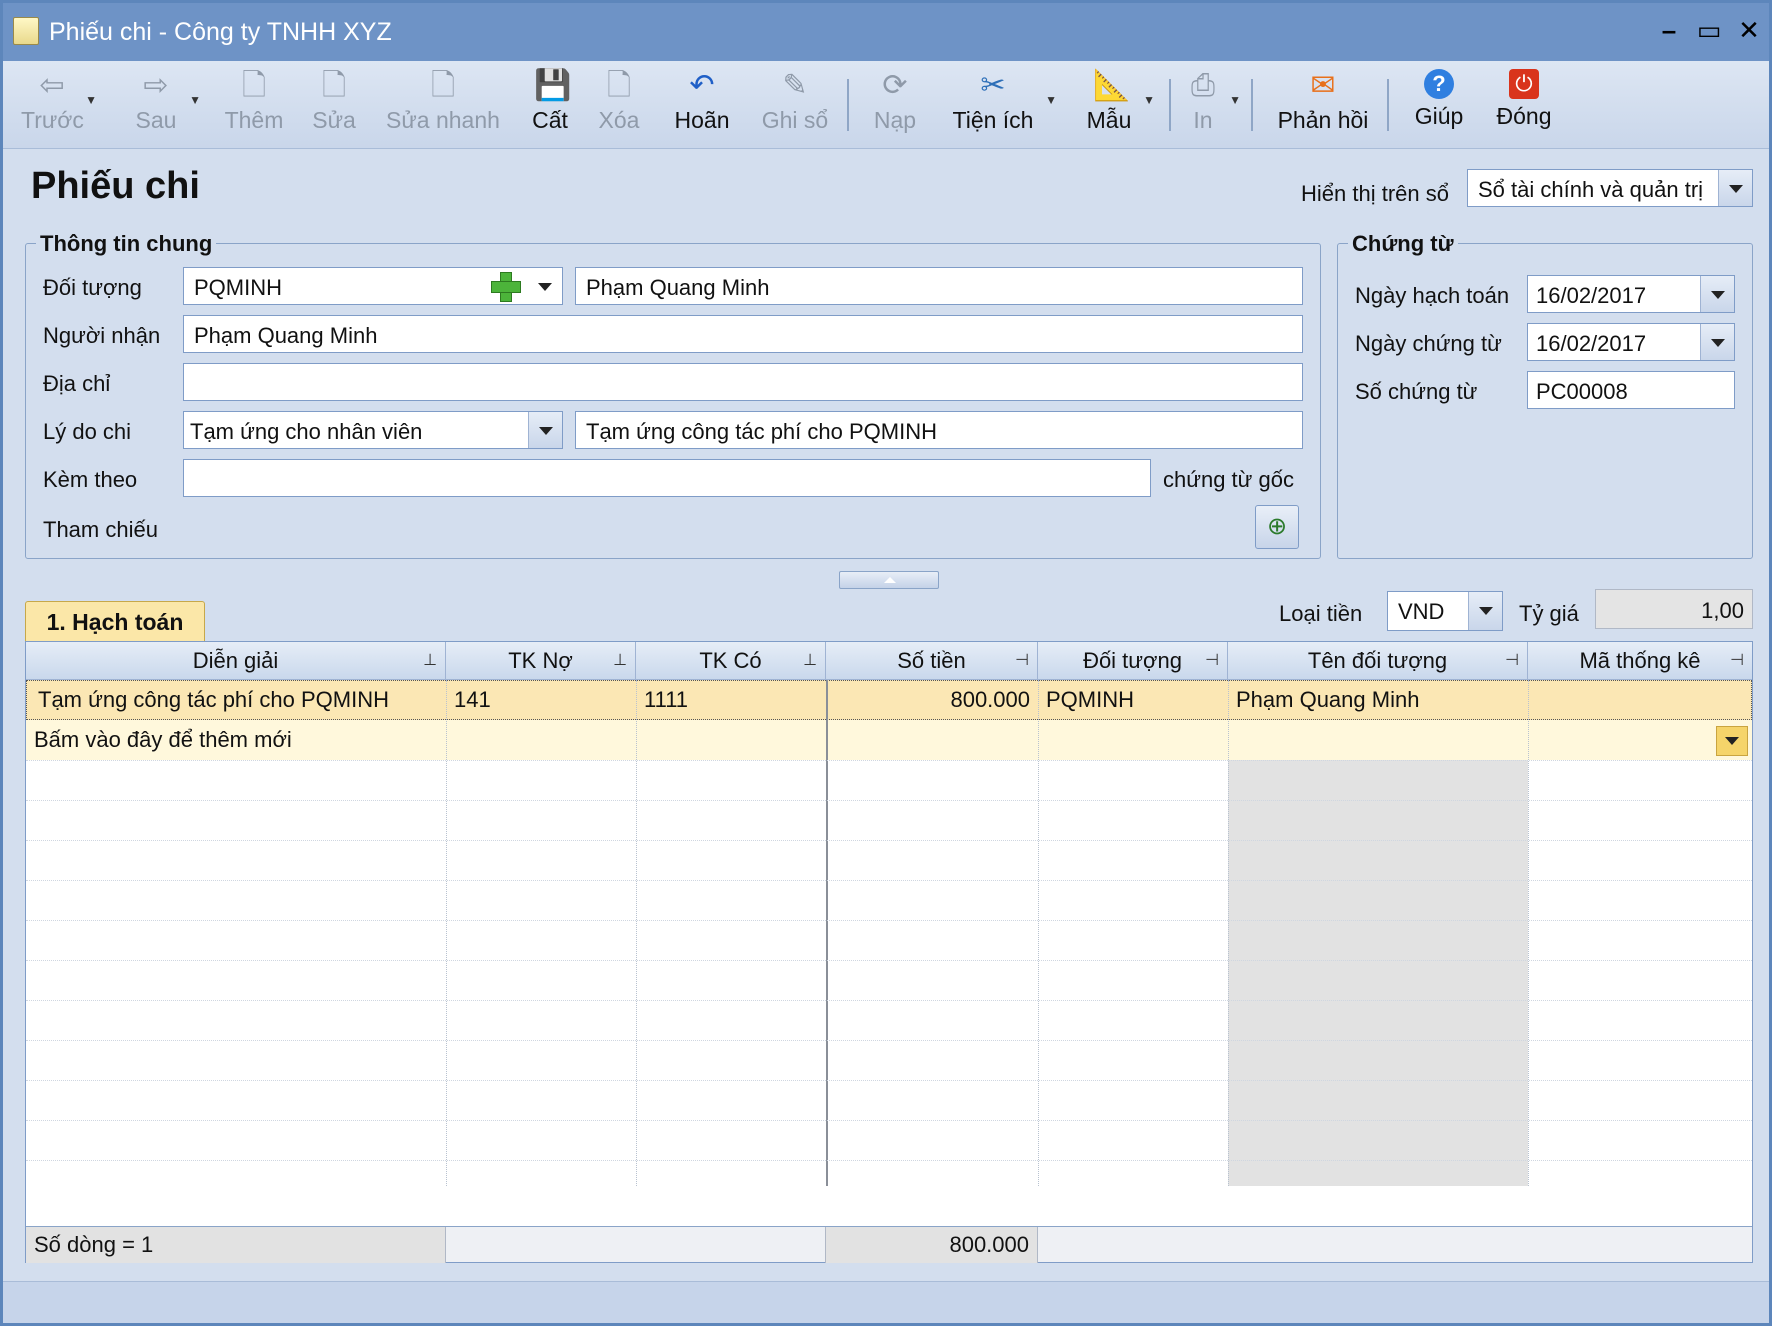 The height and width of the screenshot is (1326, 1772). What do you see at coordinates (163, 105) in the screenshot?
I see `toolbar-next-button: ⇨ Sau ▼` at bounding box center [163, 105].